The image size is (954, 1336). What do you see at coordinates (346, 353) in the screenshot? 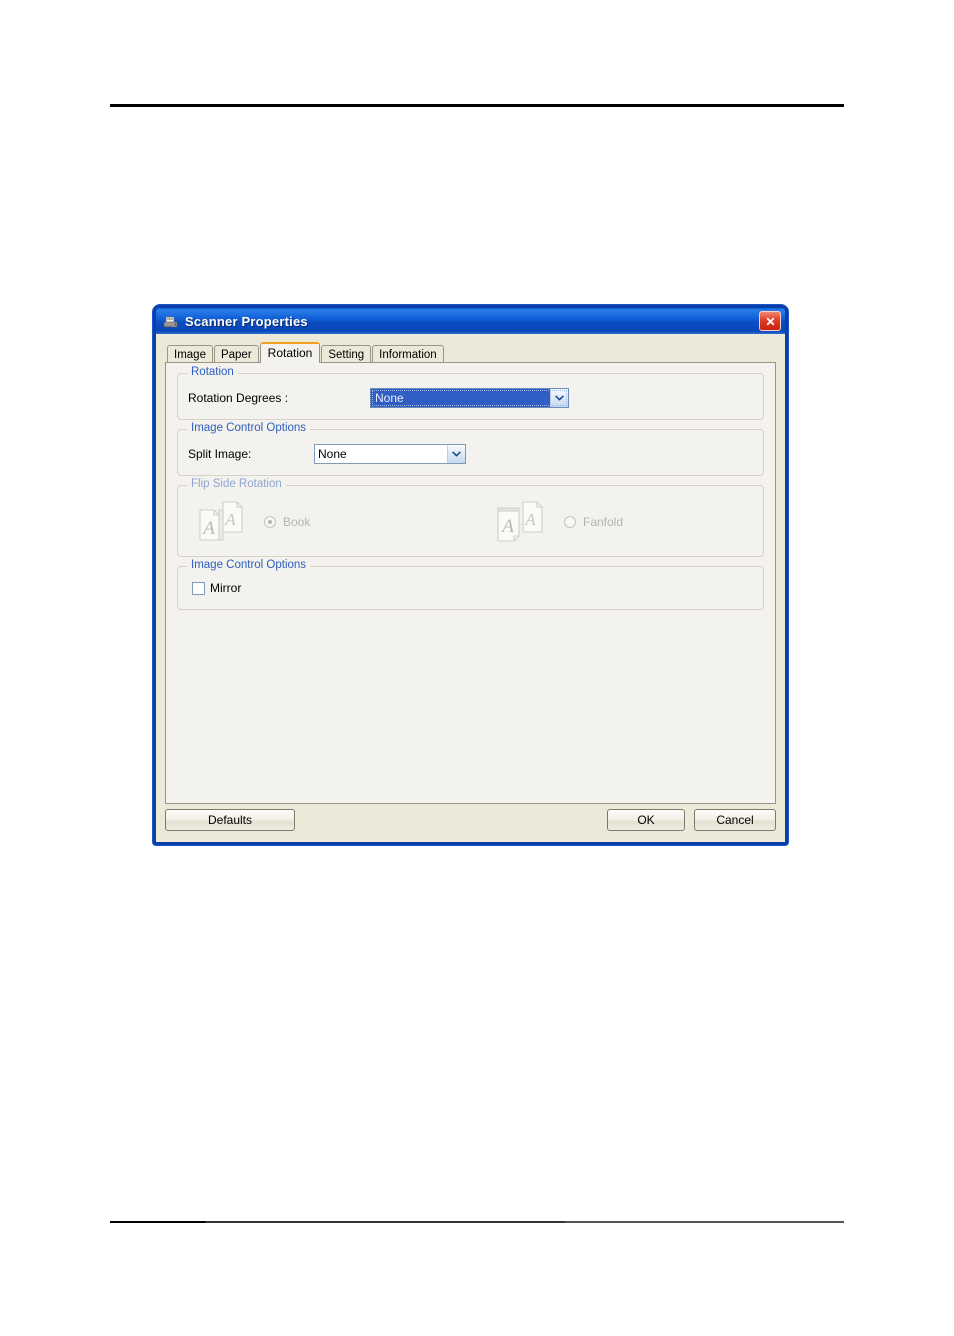
I see `tab-setting: Setting` at bounding box center [346, 353].